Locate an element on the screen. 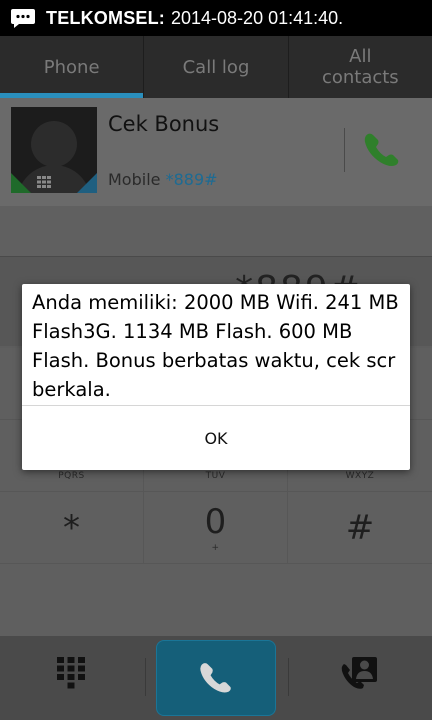 The width and height of the screenshot is (432, 720). quick-contact-grid-icon is located at coordinates (44, 182).